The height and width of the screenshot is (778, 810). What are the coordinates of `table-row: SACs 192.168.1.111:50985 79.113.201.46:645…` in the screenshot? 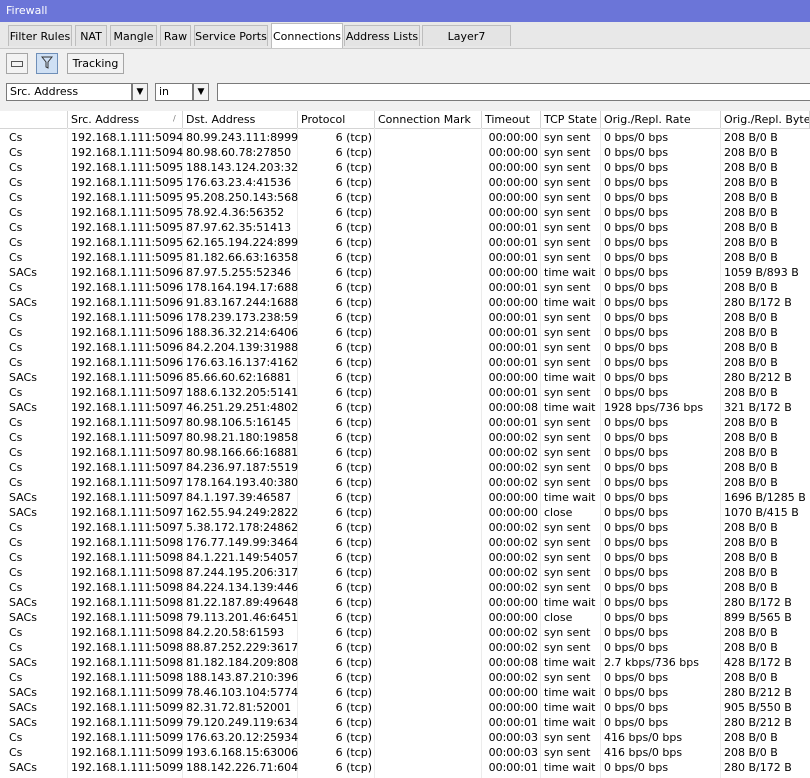 It's located at (405, 617).